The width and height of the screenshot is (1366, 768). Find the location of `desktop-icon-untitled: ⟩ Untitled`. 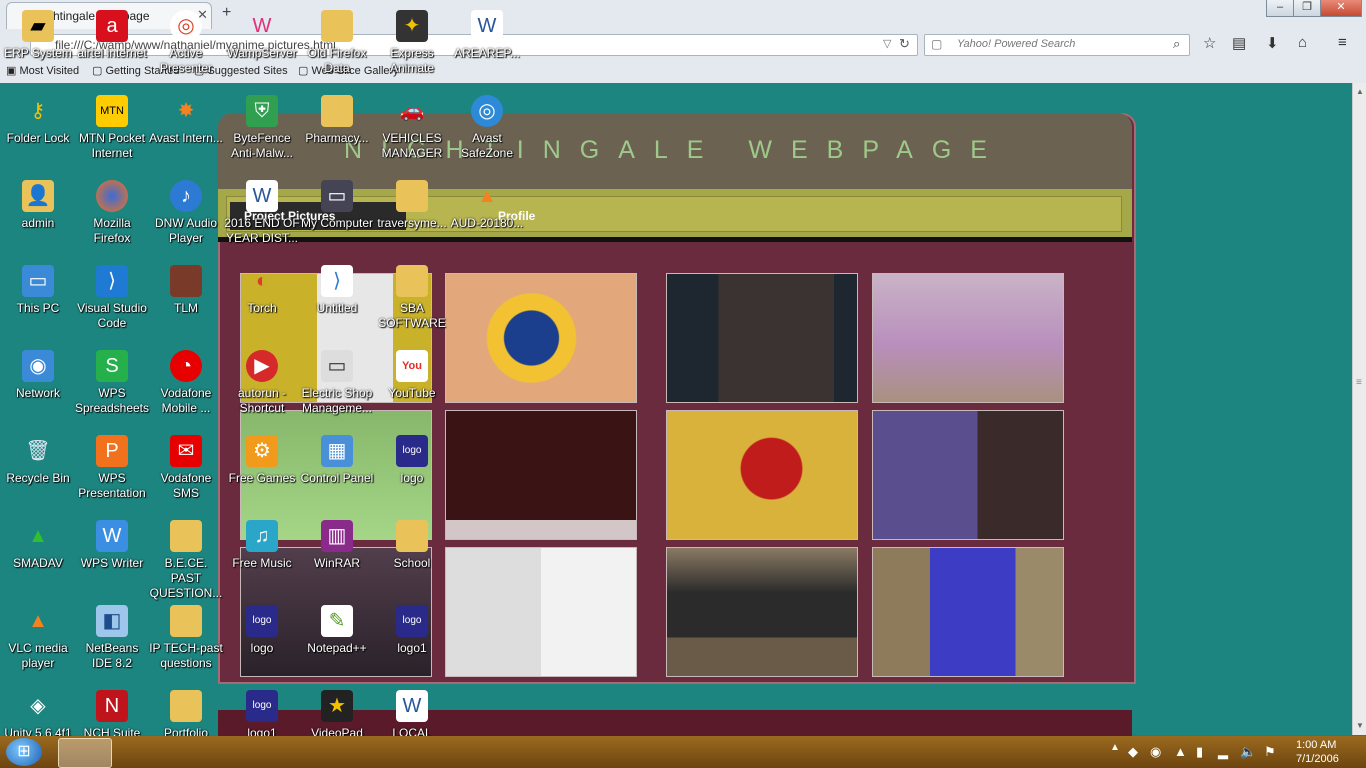

desktop-icon-untitled: ⟩ Untitled is located at coordinates (337, 302).